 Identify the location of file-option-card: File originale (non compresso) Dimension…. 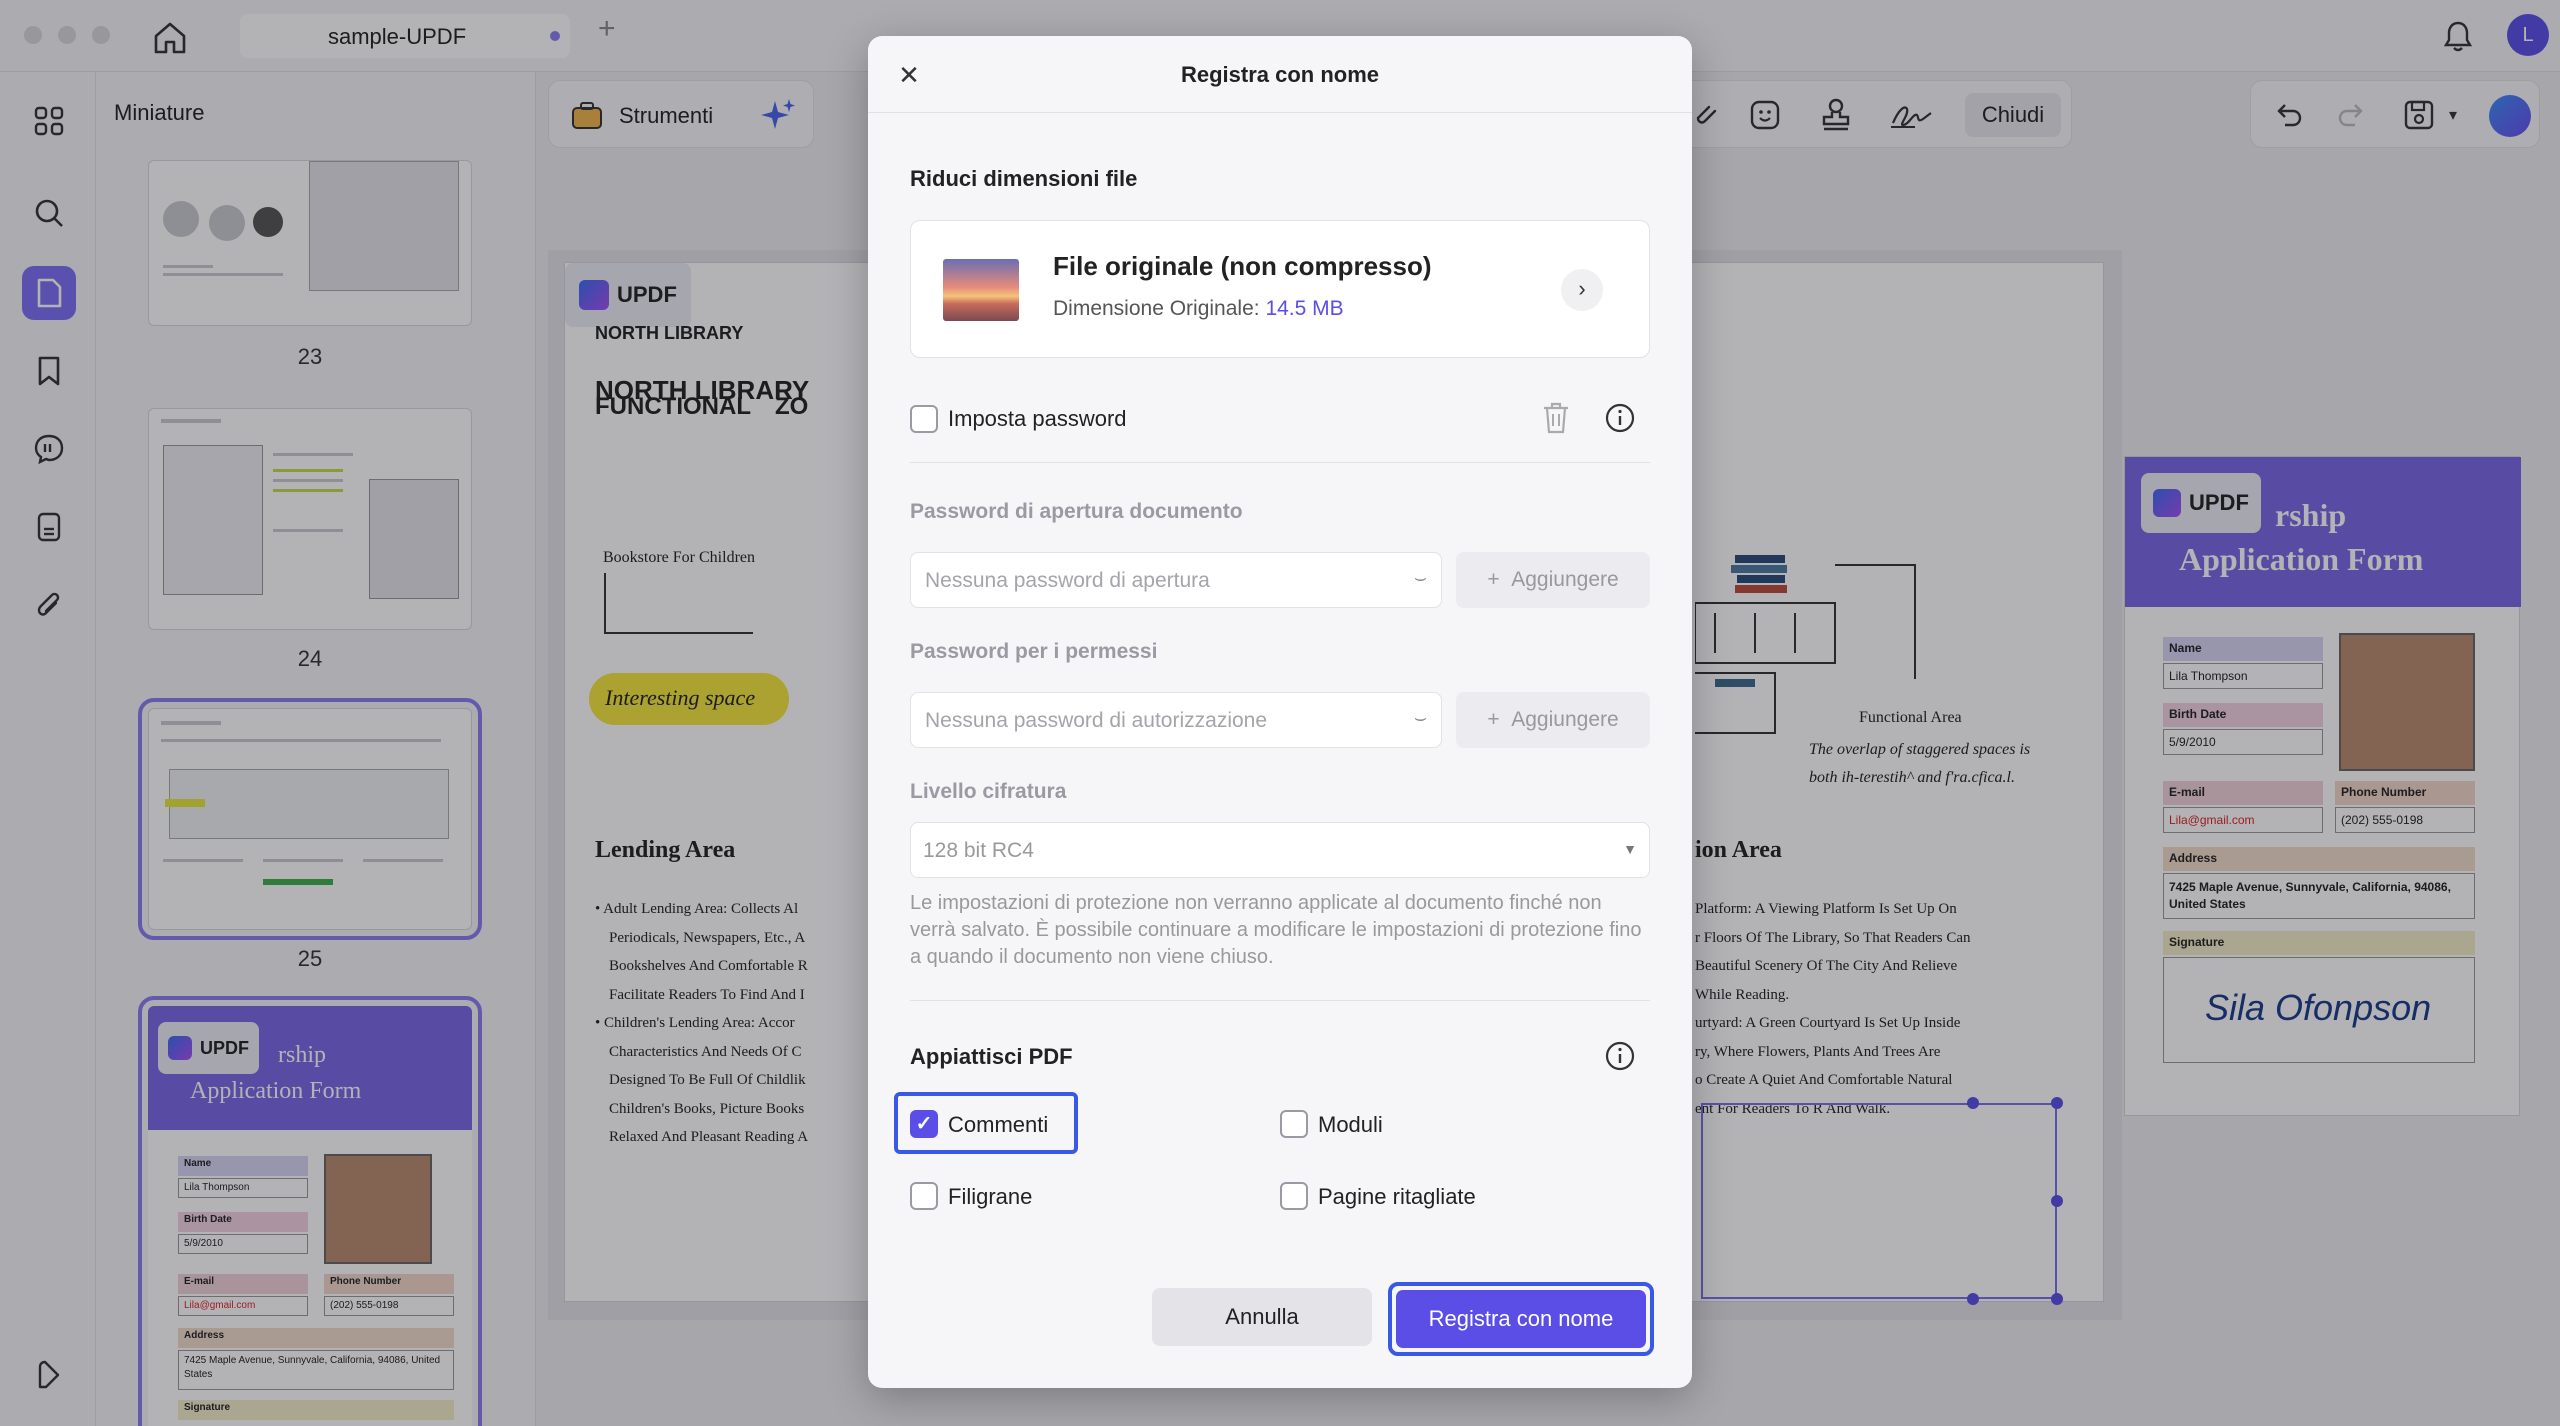
(1280, 289).